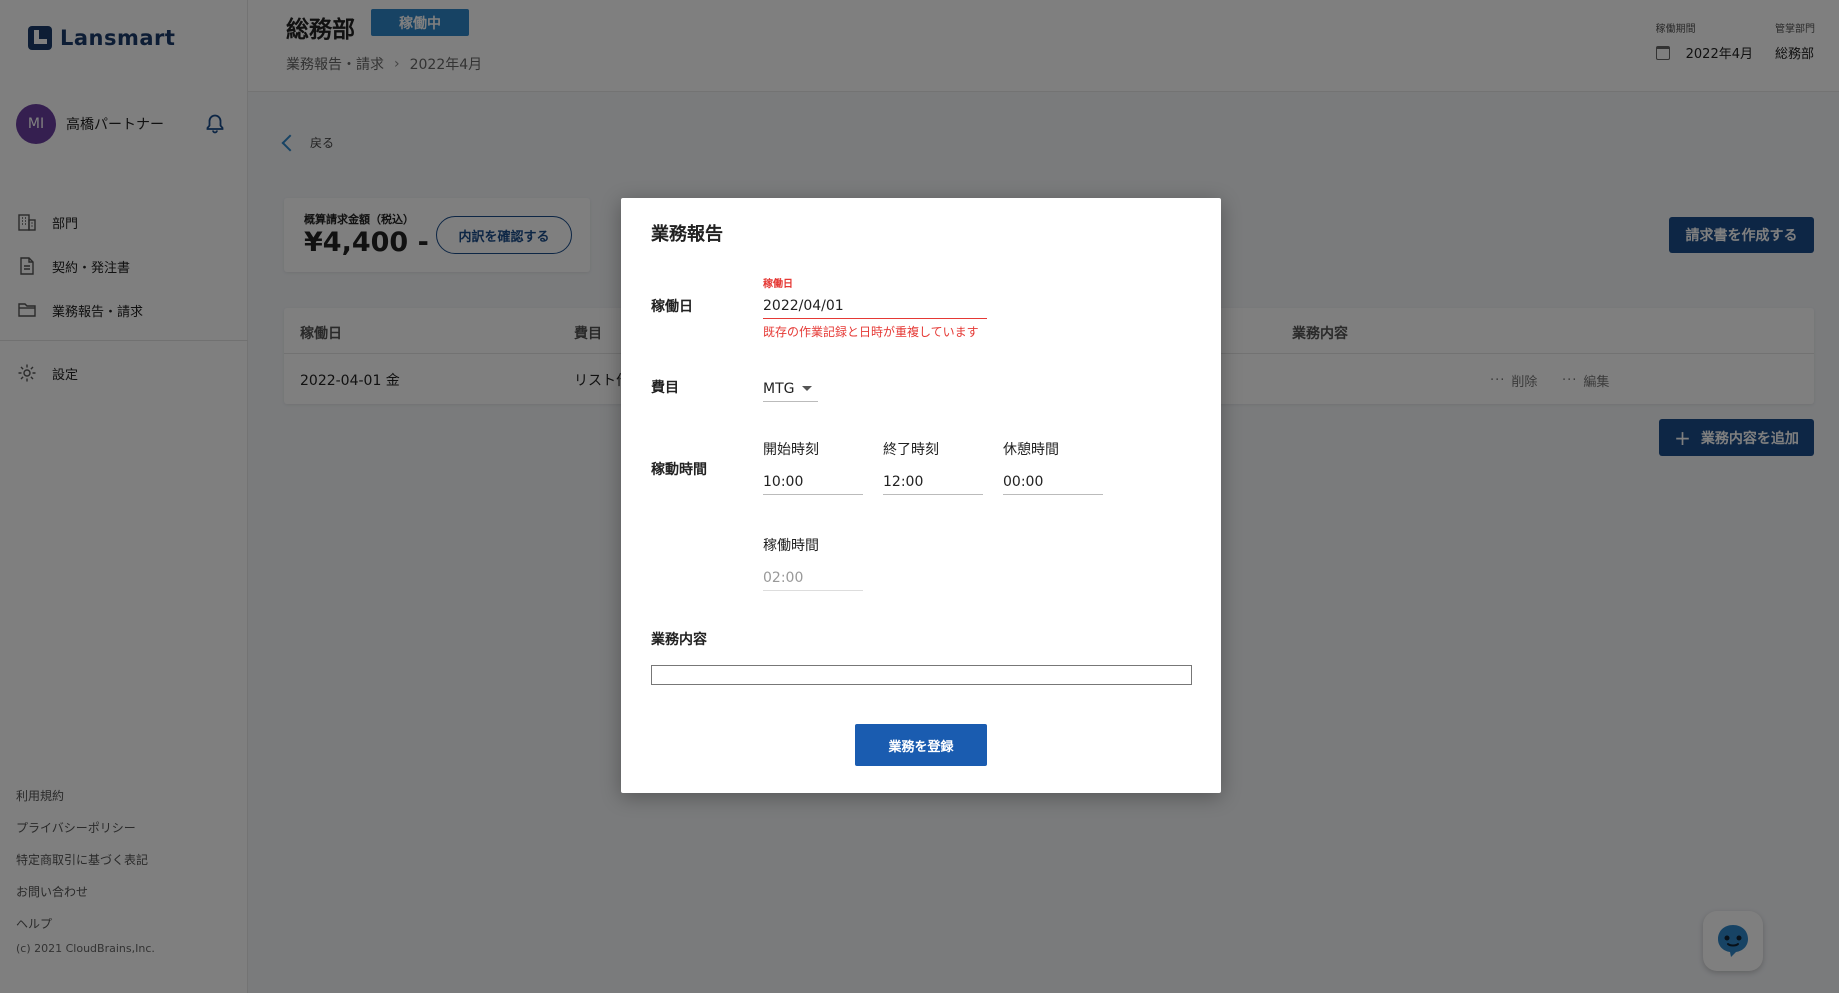 The height and width of the screenshot is (993, 1839). Describe the element at coordinates (665, 388) in the screenshot. I see `category-field-label: 費目` at that location.